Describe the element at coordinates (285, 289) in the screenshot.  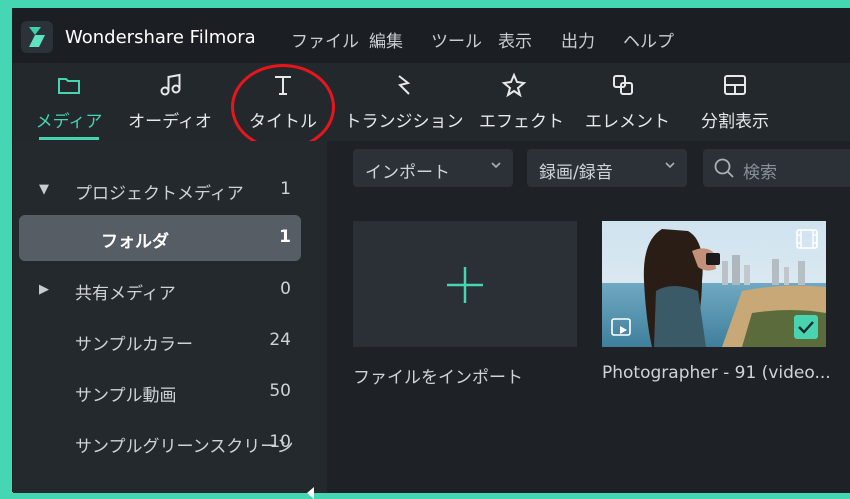
I see `library-item-count: 0` at that location.